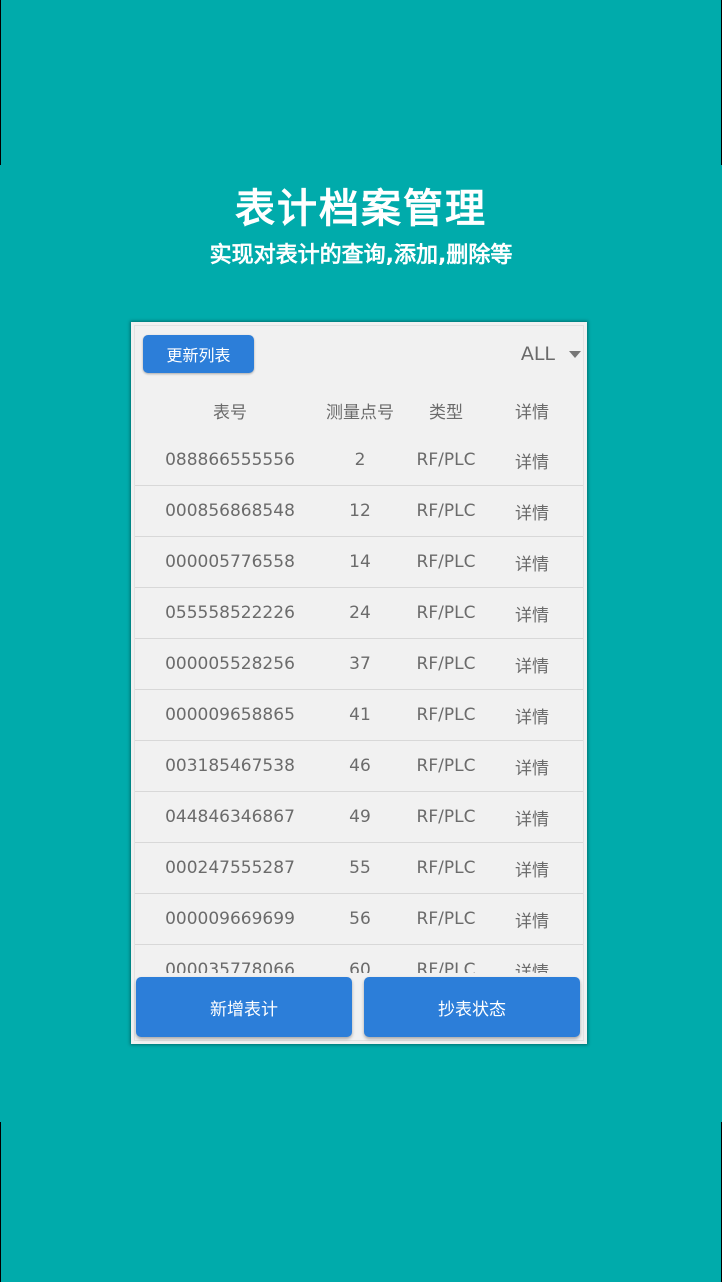  What do you see at coordinates (230, 412) in the screenshot?
I see `column-header-meter-number: 表号` at bounding box center [230, 412].